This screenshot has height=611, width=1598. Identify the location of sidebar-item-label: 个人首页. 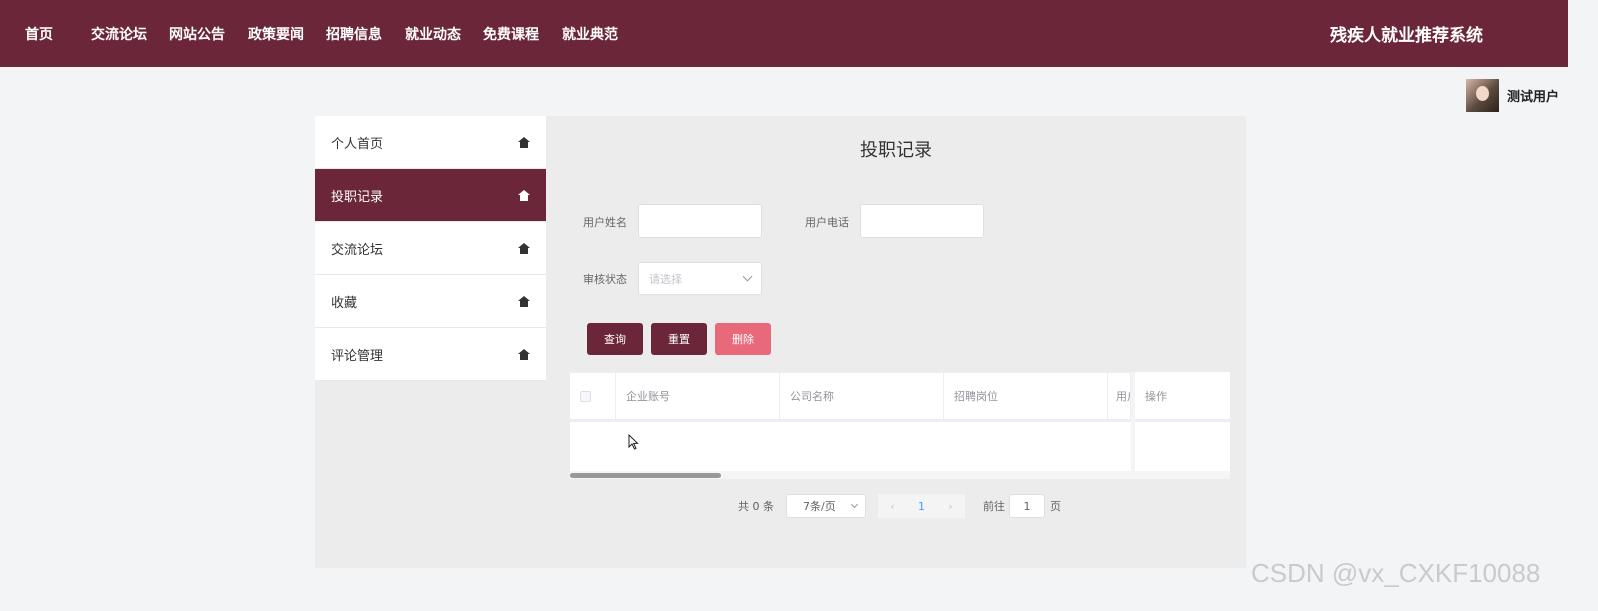
(357, 144).